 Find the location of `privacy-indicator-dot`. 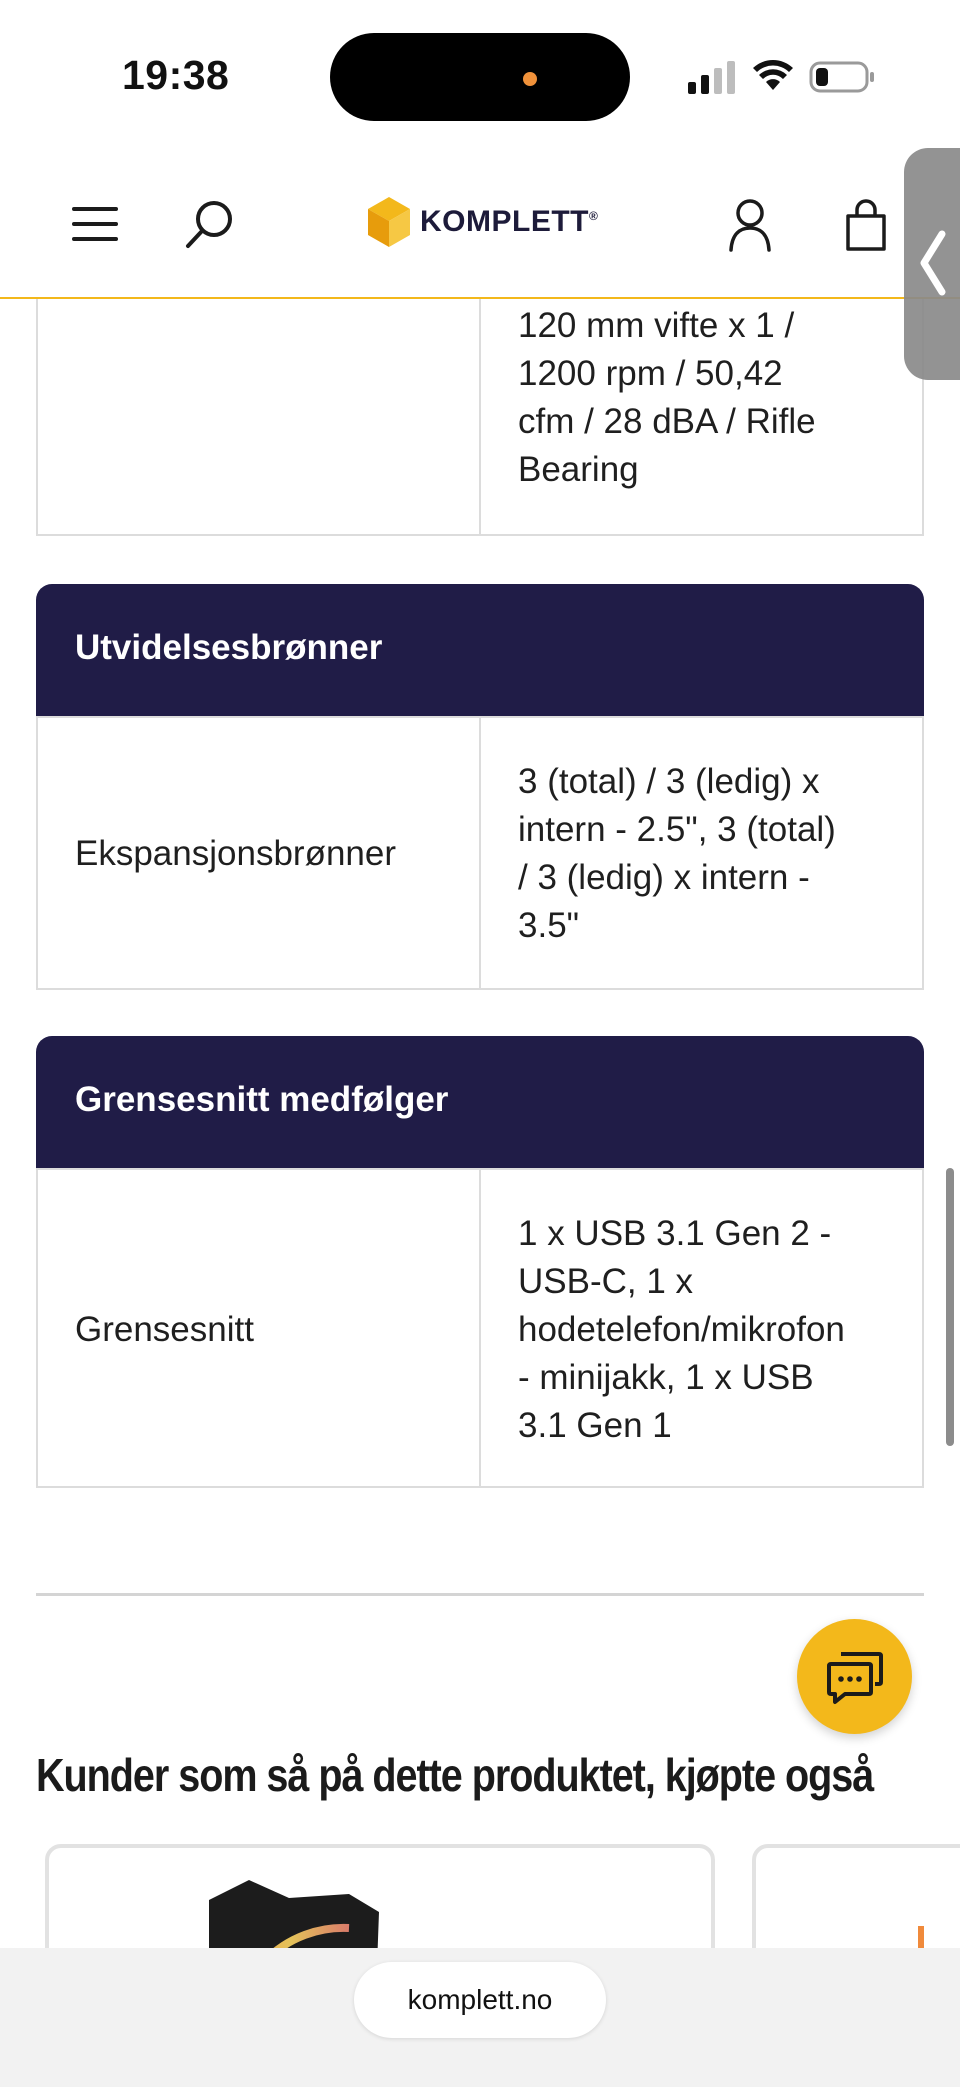

privacy-indicator-dot is located at coordinates (530, 79).